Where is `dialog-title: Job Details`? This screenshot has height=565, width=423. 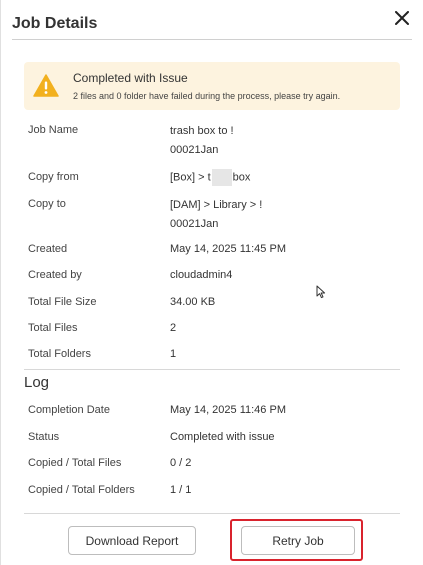 dialog-title: Job Details is located at coordinates (55, 23).